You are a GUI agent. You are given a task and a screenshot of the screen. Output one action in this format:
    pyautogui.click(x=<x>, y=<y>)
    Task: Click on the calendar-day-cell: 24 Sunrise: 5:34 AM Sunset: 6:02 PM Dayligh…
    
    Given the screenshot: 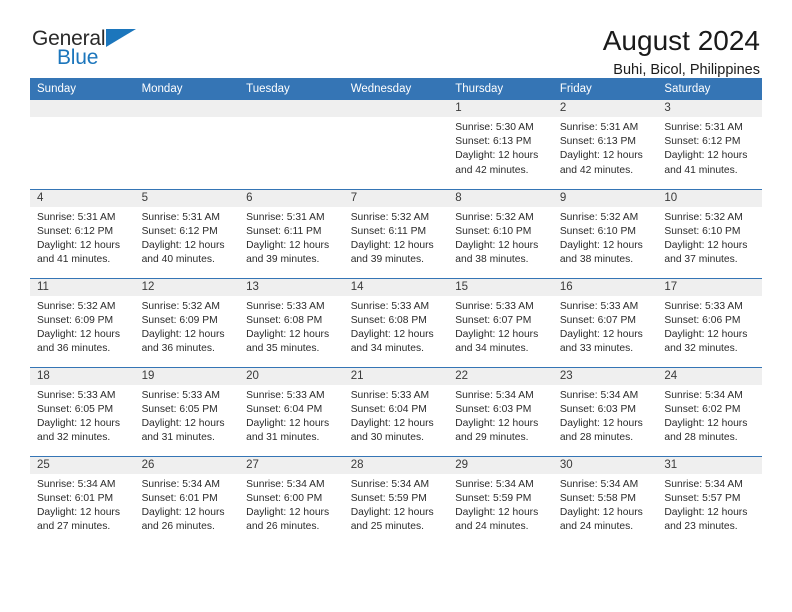 What is the action you would take?
    pyautogui.click(x=709, y=411)
    